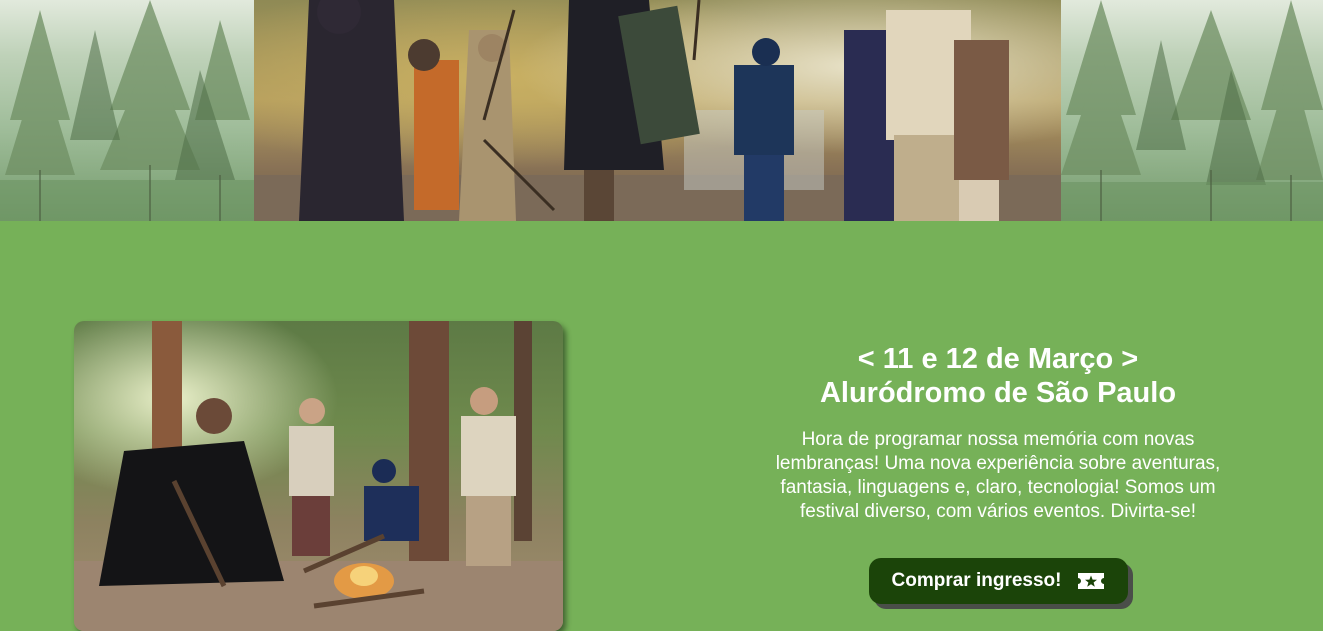  Describe the element at coordinates (1091, 581) in the screenshot. I see `ticket-icon` at that location.